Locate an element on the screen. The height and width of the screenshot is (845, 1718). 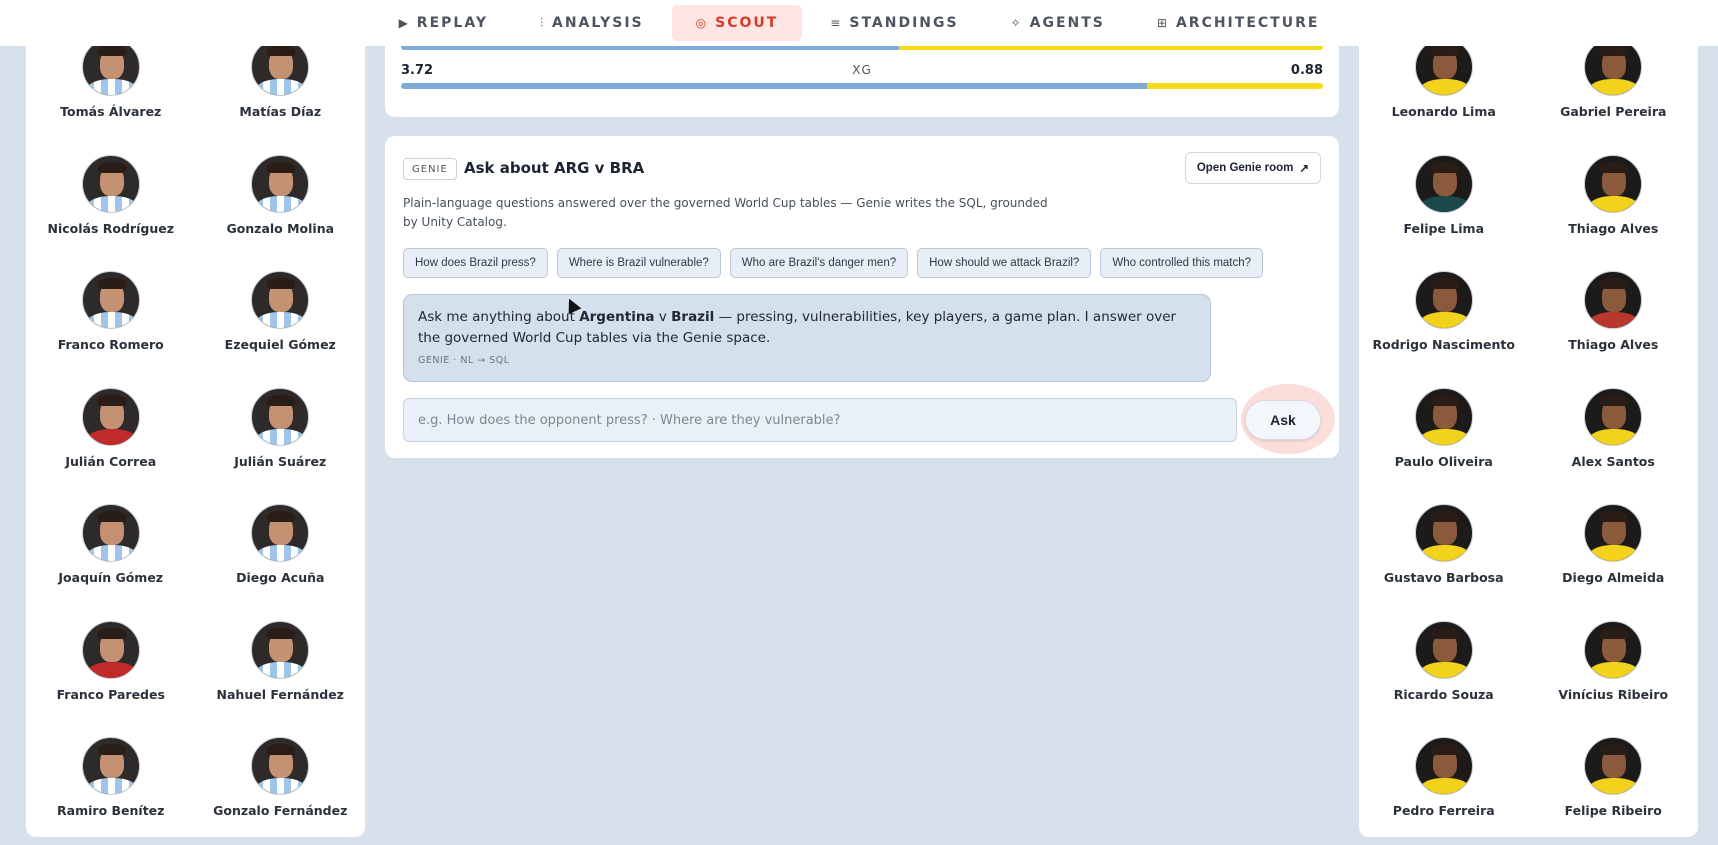
player-name: Paulo Oliveira is located at coordinates (1443, 461).